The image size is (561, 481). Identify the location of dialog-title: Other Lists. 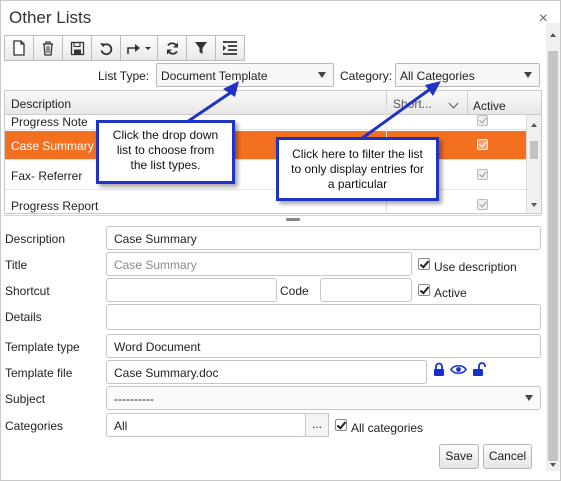
(50, 17).